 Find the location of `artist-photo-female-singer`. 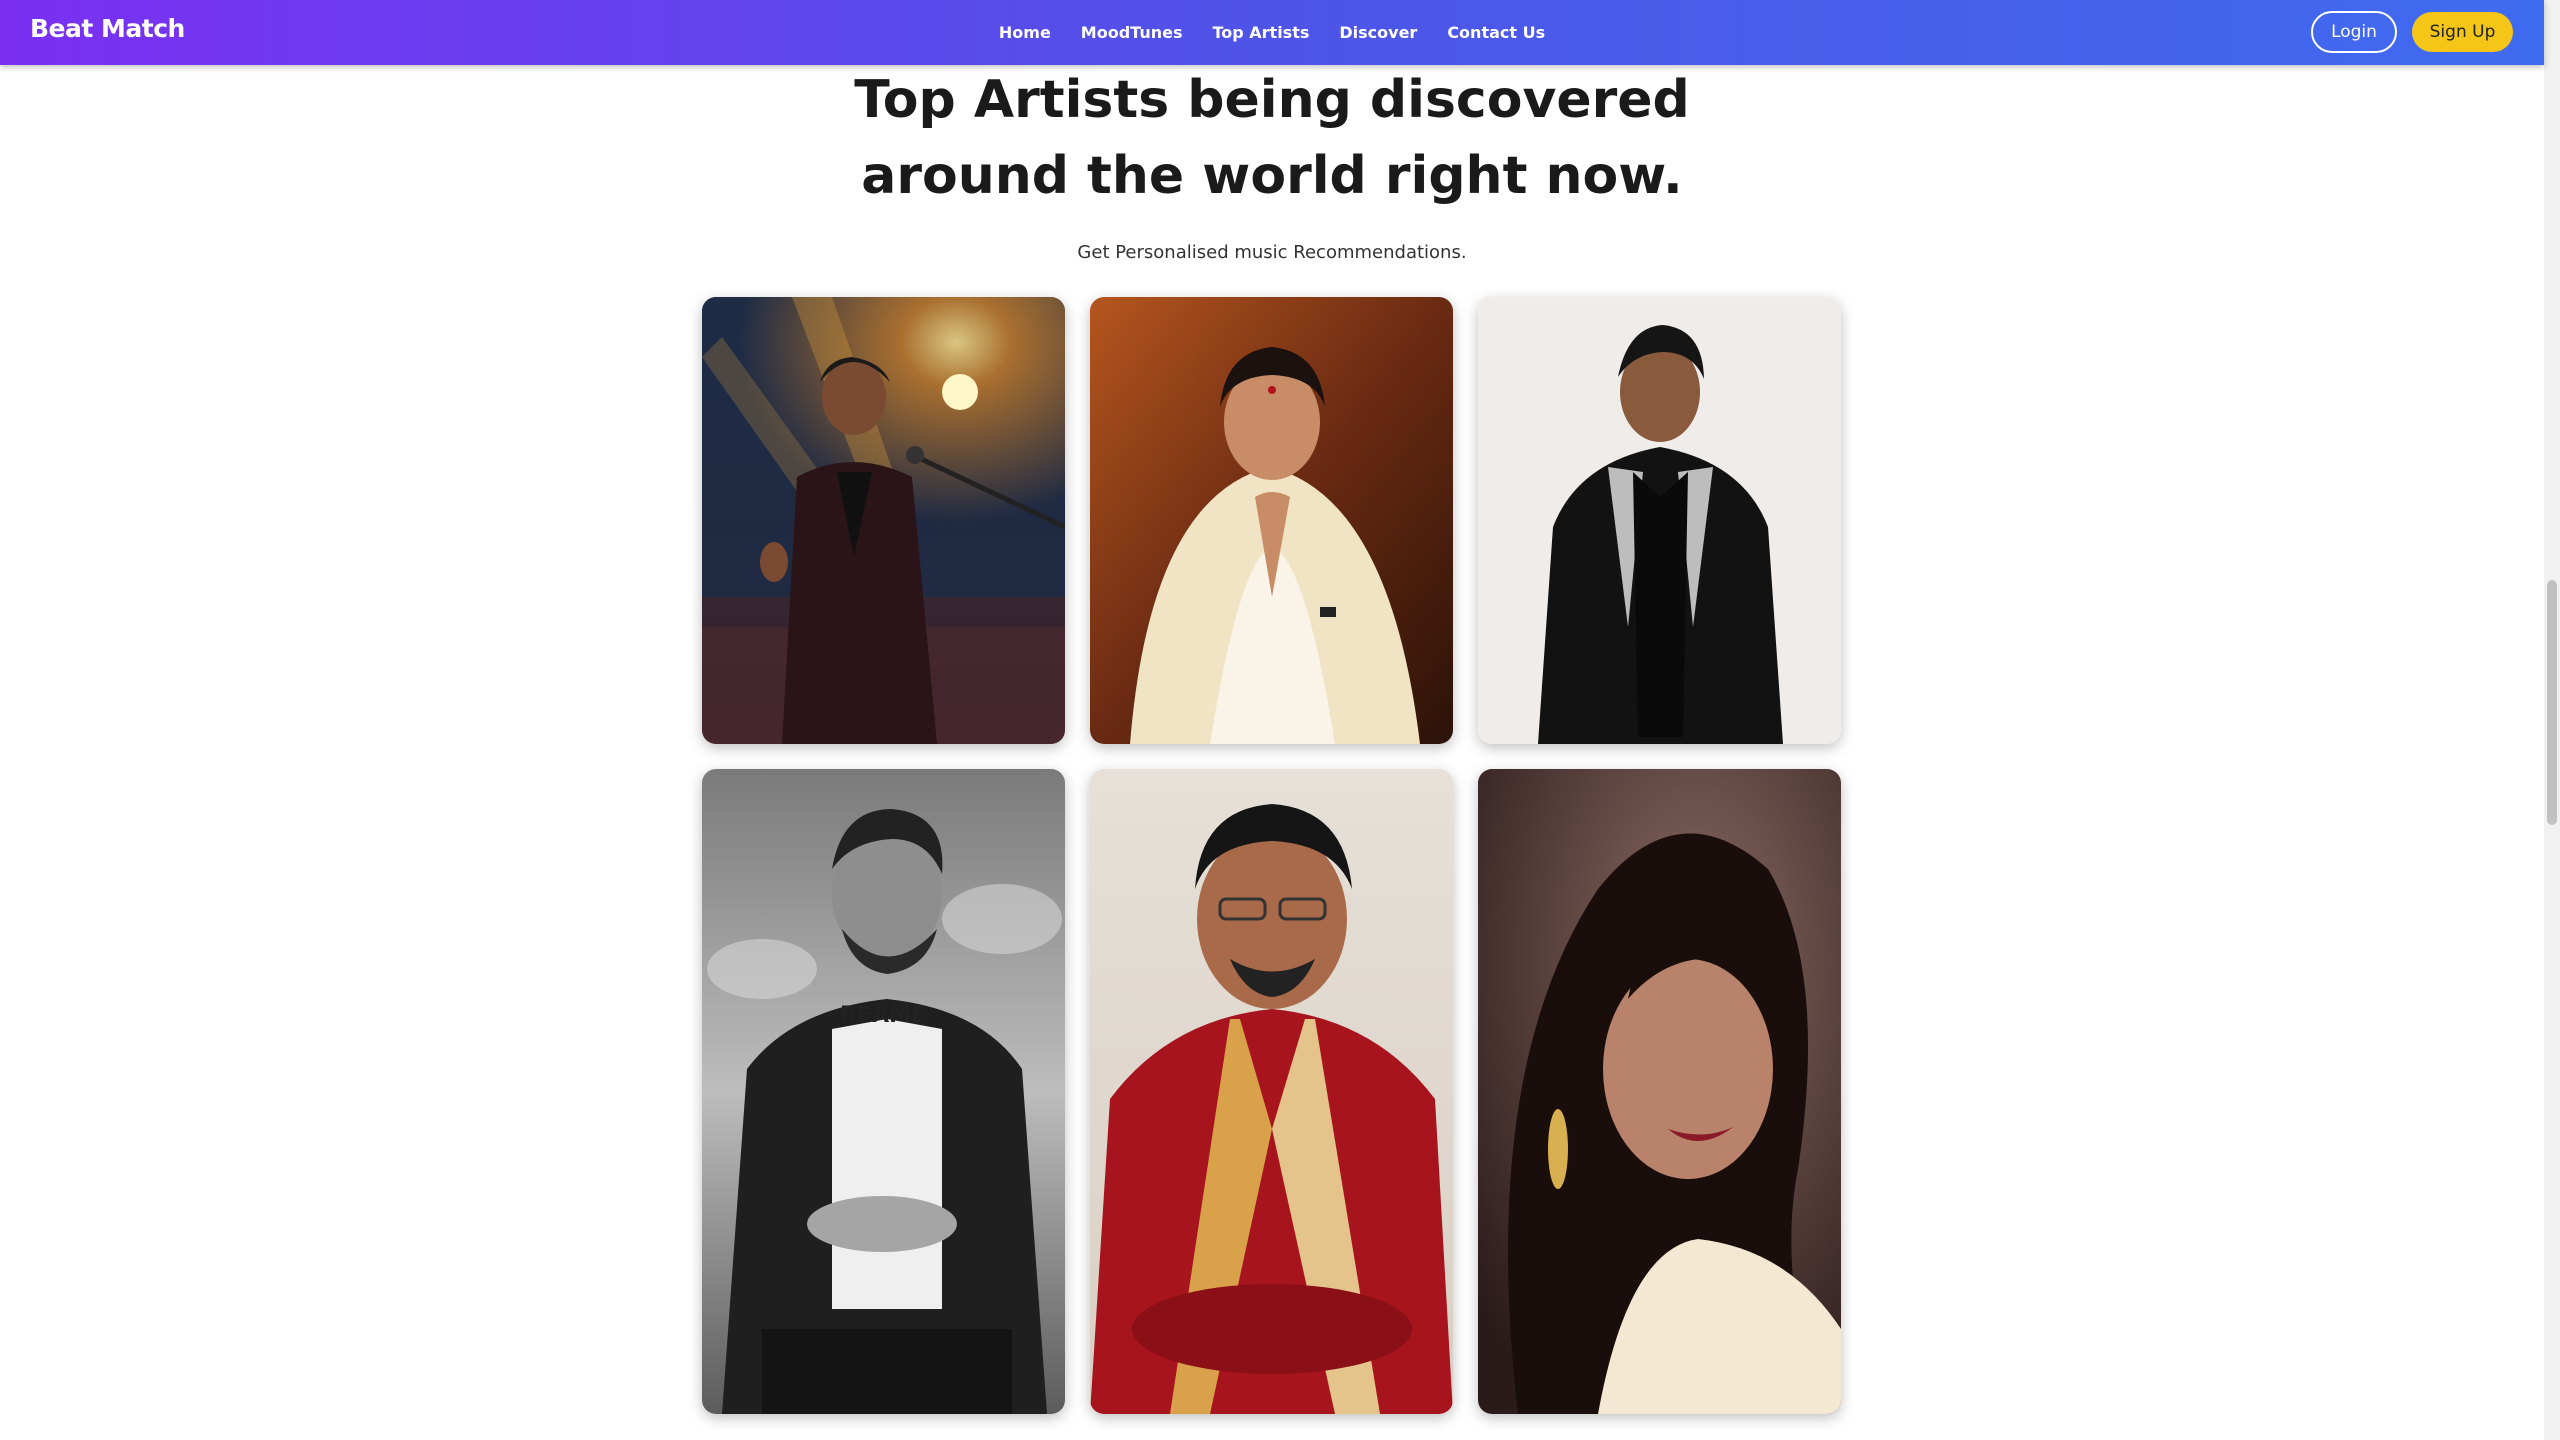

artist-photo-female-singer is located at coordinates (1659, 1091).